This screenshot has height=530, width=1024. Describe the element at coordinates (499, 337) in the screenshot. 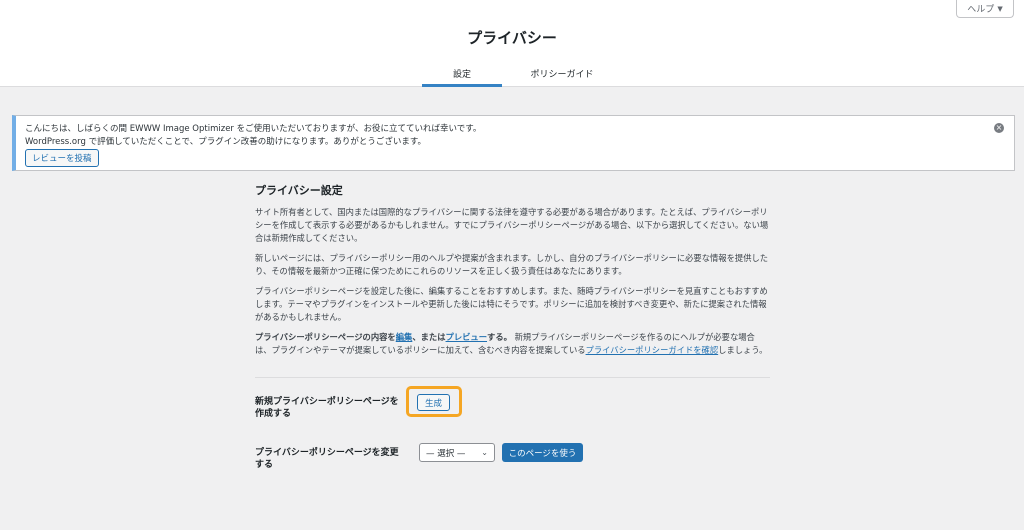

I see `edit-suffix: する。` at that location.